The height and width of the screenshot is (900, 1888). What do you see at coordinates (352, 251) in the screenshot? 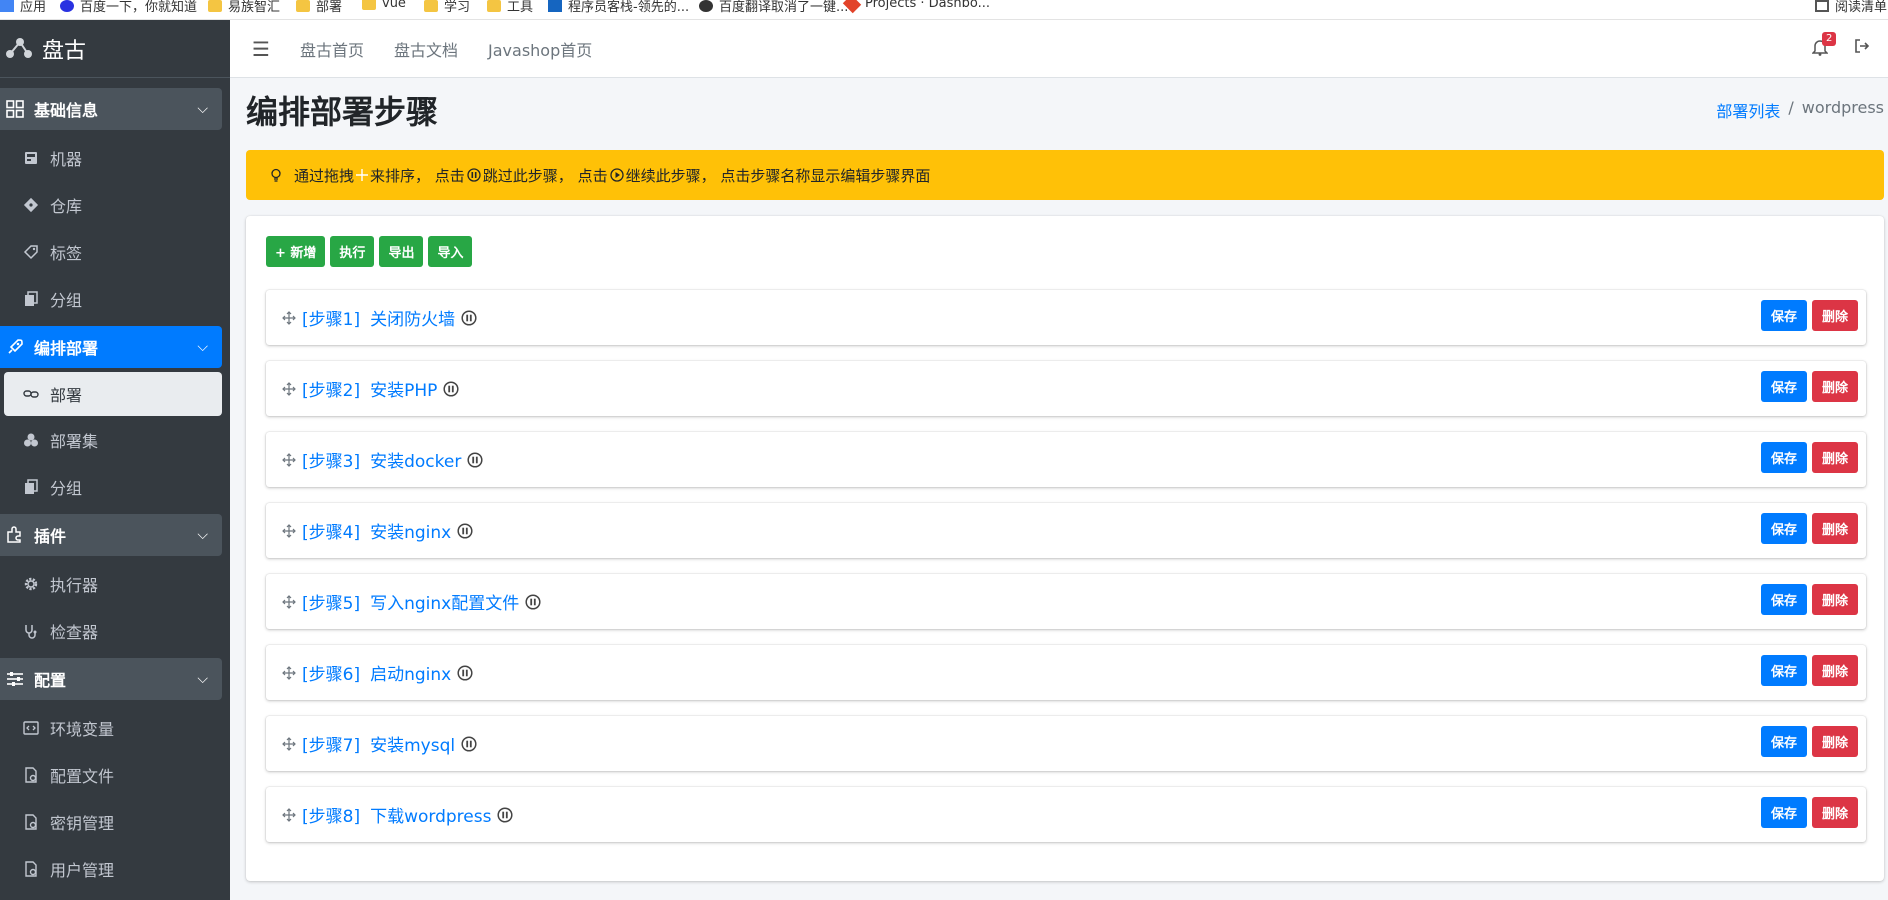
I see `run-button: 执行` at bounding box center [352, 251].